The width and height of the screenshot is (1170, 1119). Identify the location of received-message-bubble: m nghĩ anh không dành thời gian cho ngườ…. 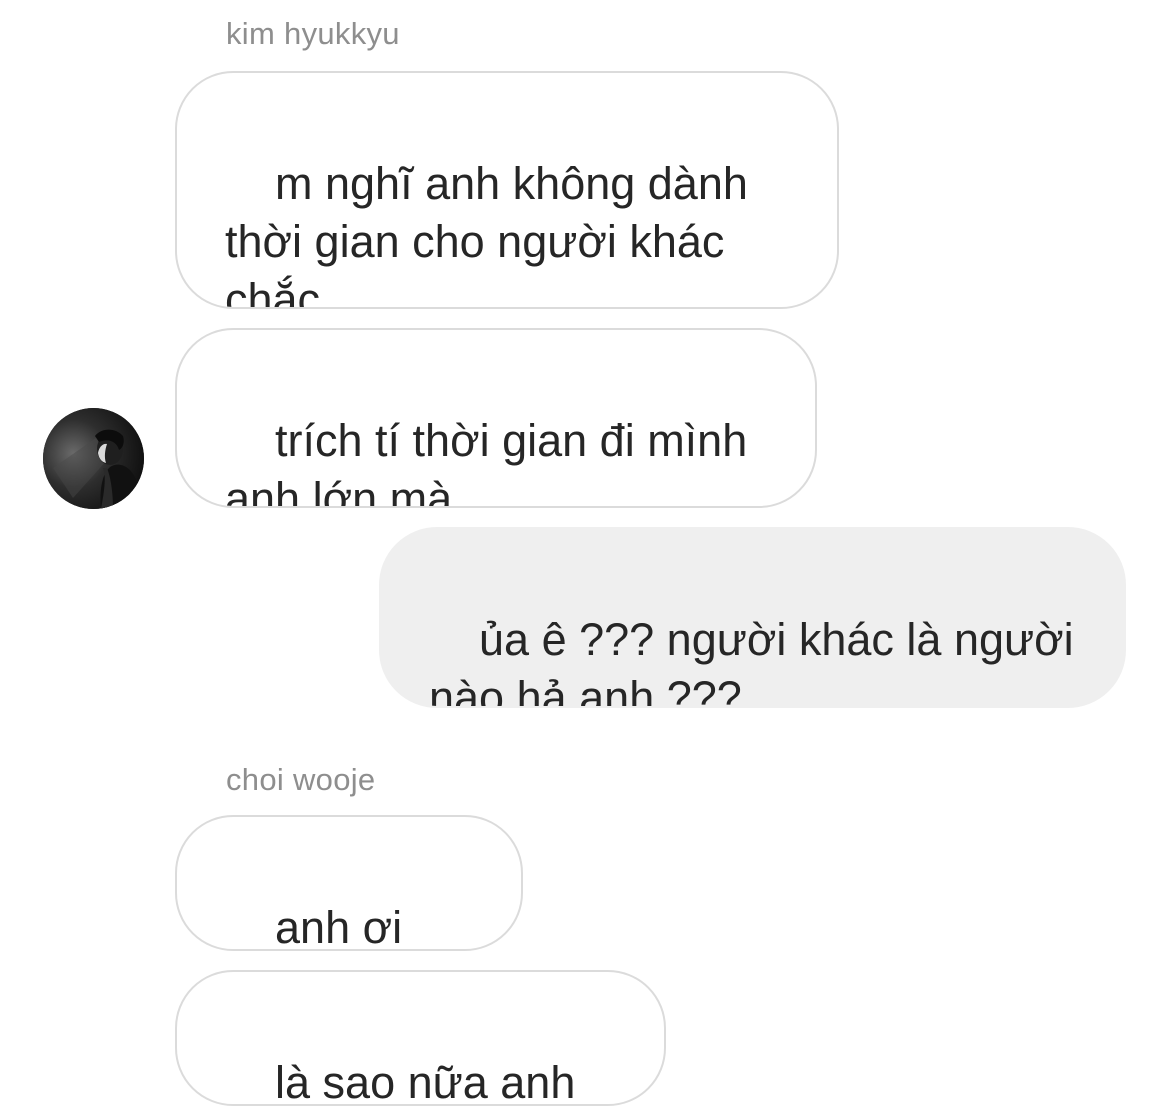
(507, 190).